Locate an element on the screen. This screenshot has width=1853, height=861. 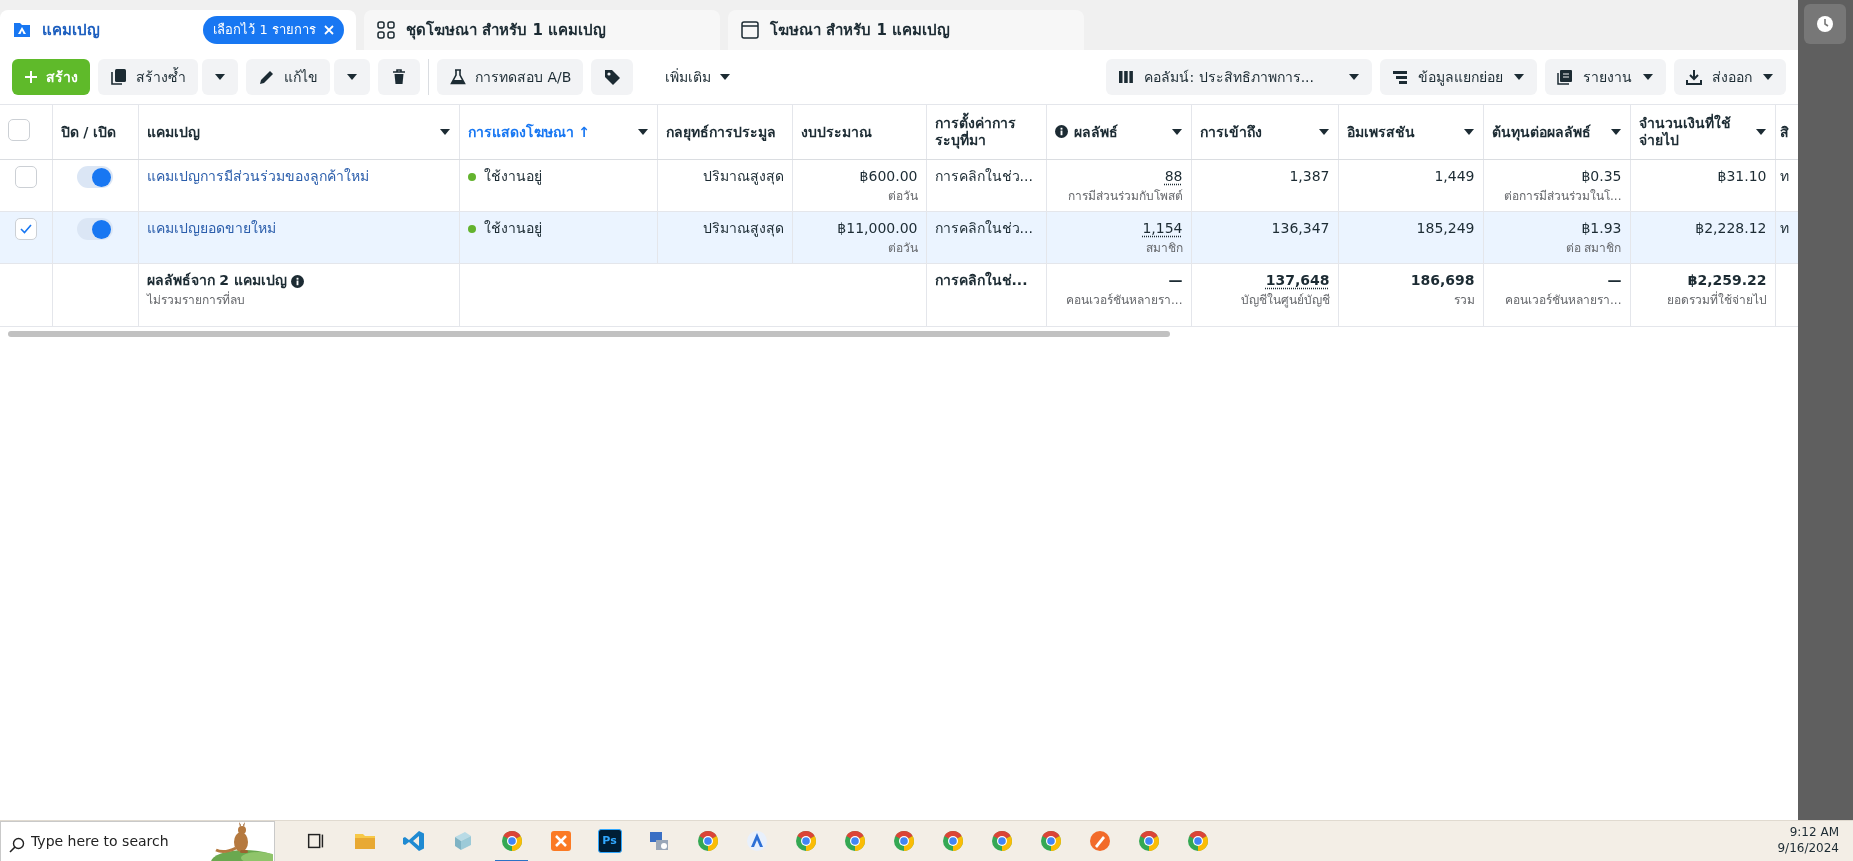
app-icon is located at coordinates (756, 841).